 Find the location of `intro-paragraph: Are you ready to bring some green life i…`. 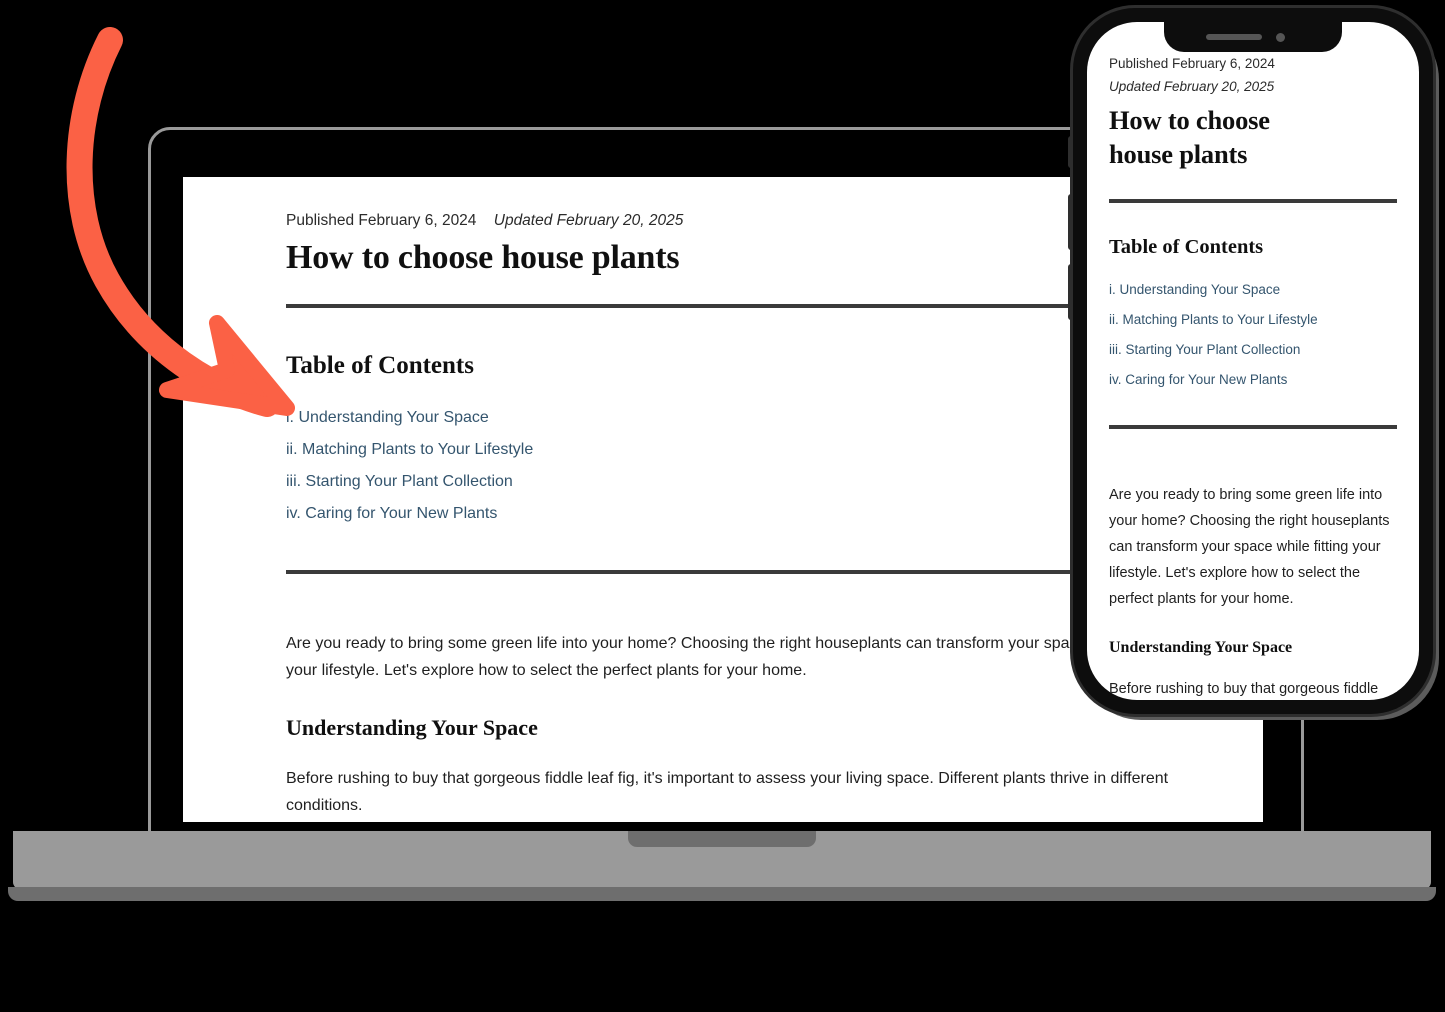

intro-paragraph: Are you ready to bring some green life i… is located at coordinates (728, 657).